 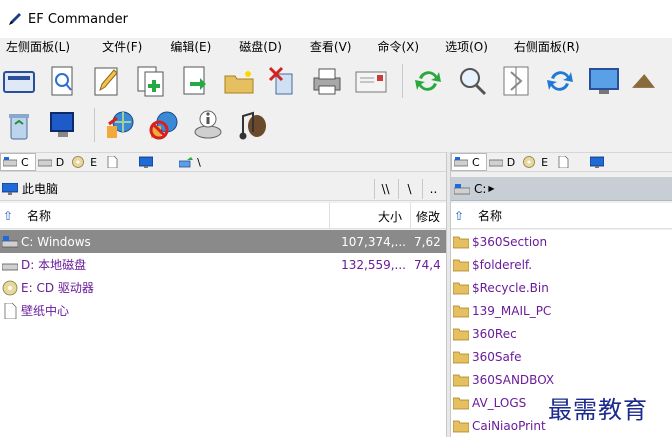 I want to click on left-drive-bar: C D E \, so click(x=223, y=162).